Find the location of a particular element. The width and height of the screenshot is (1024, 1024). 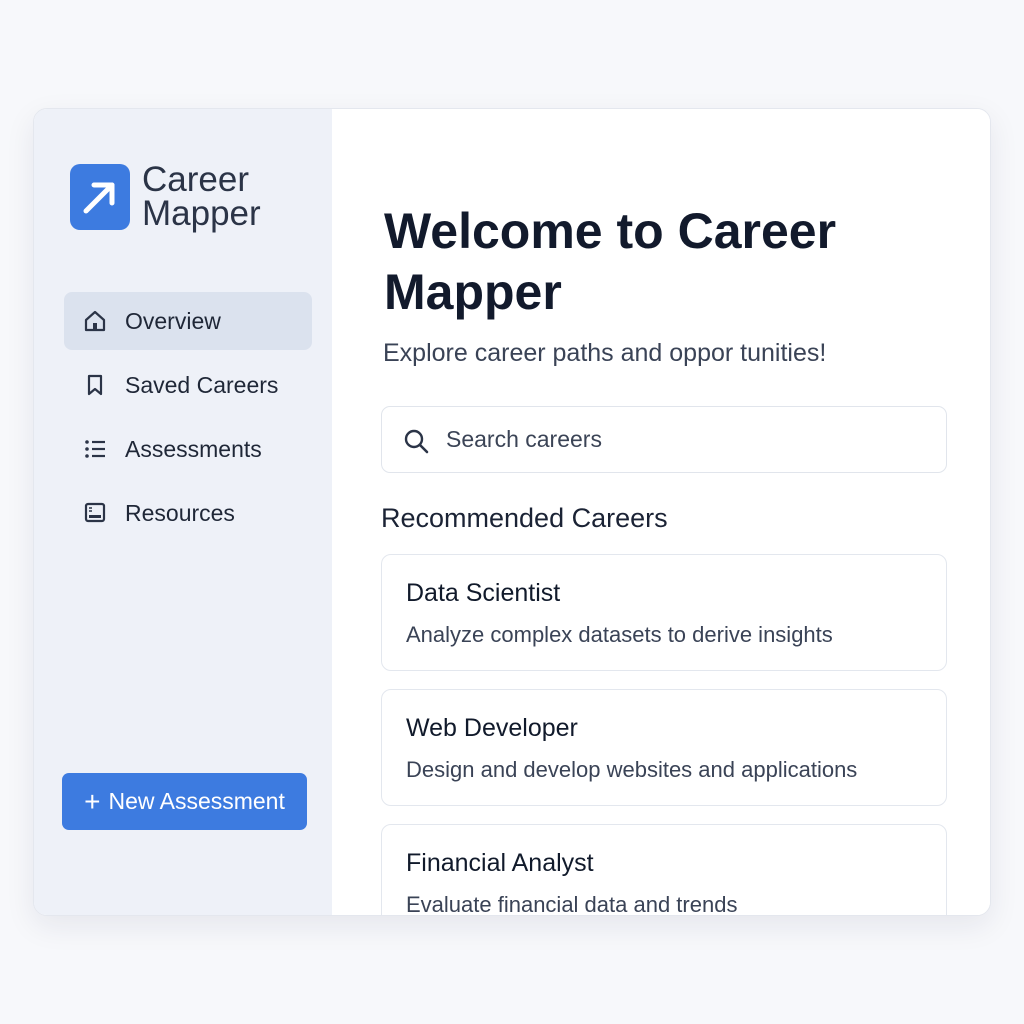

sidebar-item-label: Overview is located at coordinates (173, 320).